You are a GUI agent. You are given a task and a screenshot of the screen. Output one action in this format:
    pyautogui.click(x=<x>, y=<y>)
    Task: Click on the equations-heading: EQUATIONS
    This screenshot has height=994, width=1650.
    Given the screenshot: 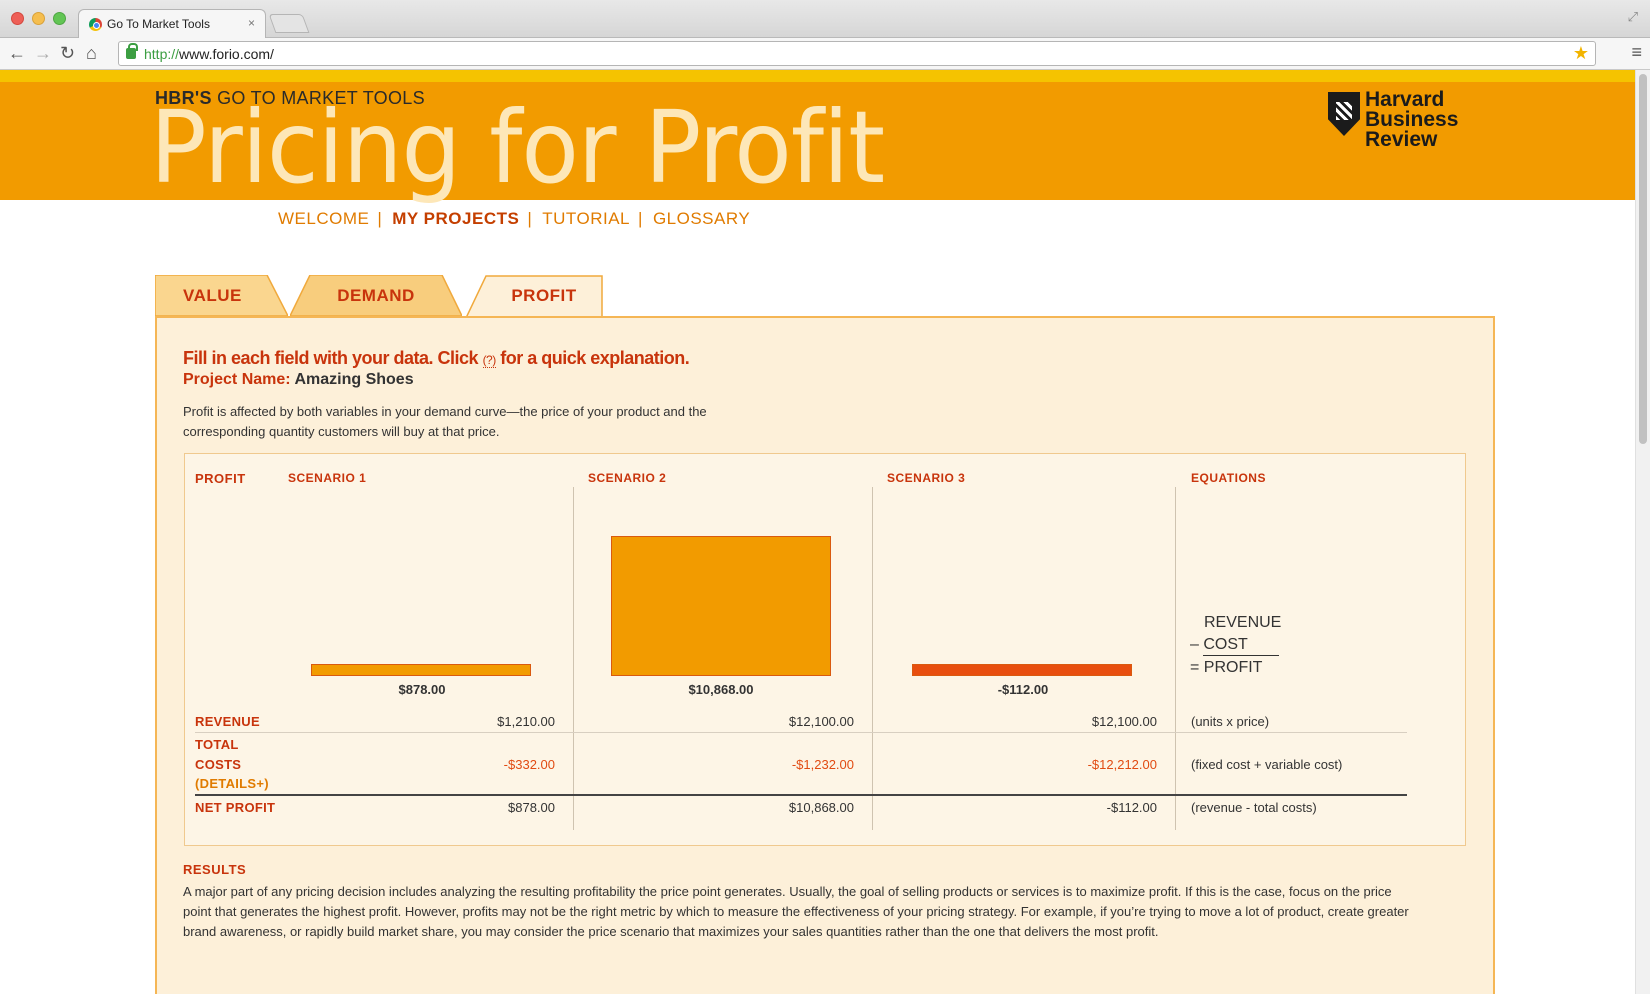 What is the action you would take?
    pyautogui.click(x=1228, y=478)
    